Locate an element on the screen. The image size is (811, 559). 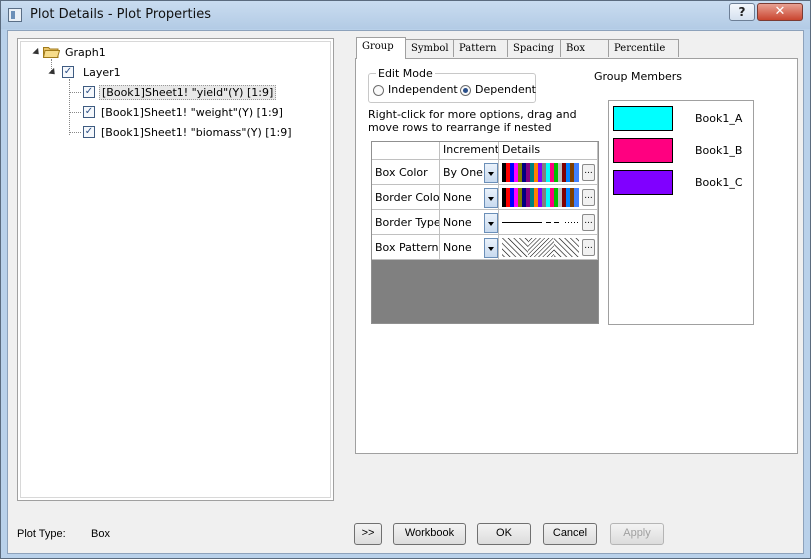
folder-open-icon is located at coordinates (51, 52).